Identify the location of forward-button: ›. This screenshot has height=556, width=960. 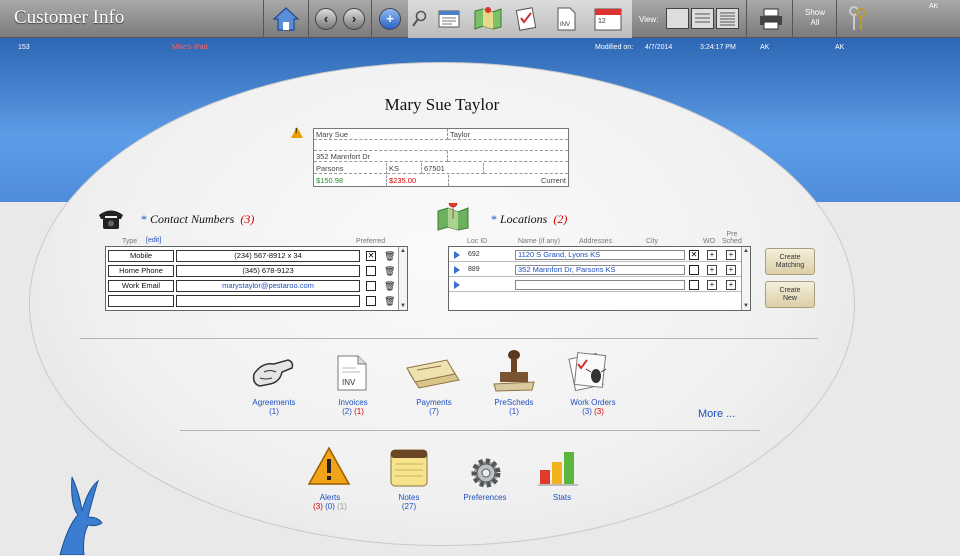
(354, 19).